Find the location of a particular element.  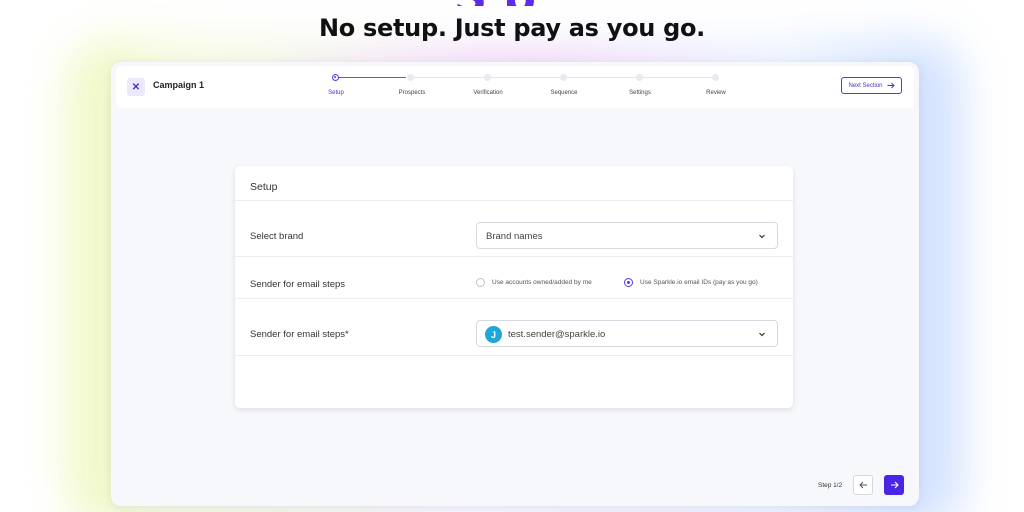

arrow-left-icon is located at coordinates (862, 485).